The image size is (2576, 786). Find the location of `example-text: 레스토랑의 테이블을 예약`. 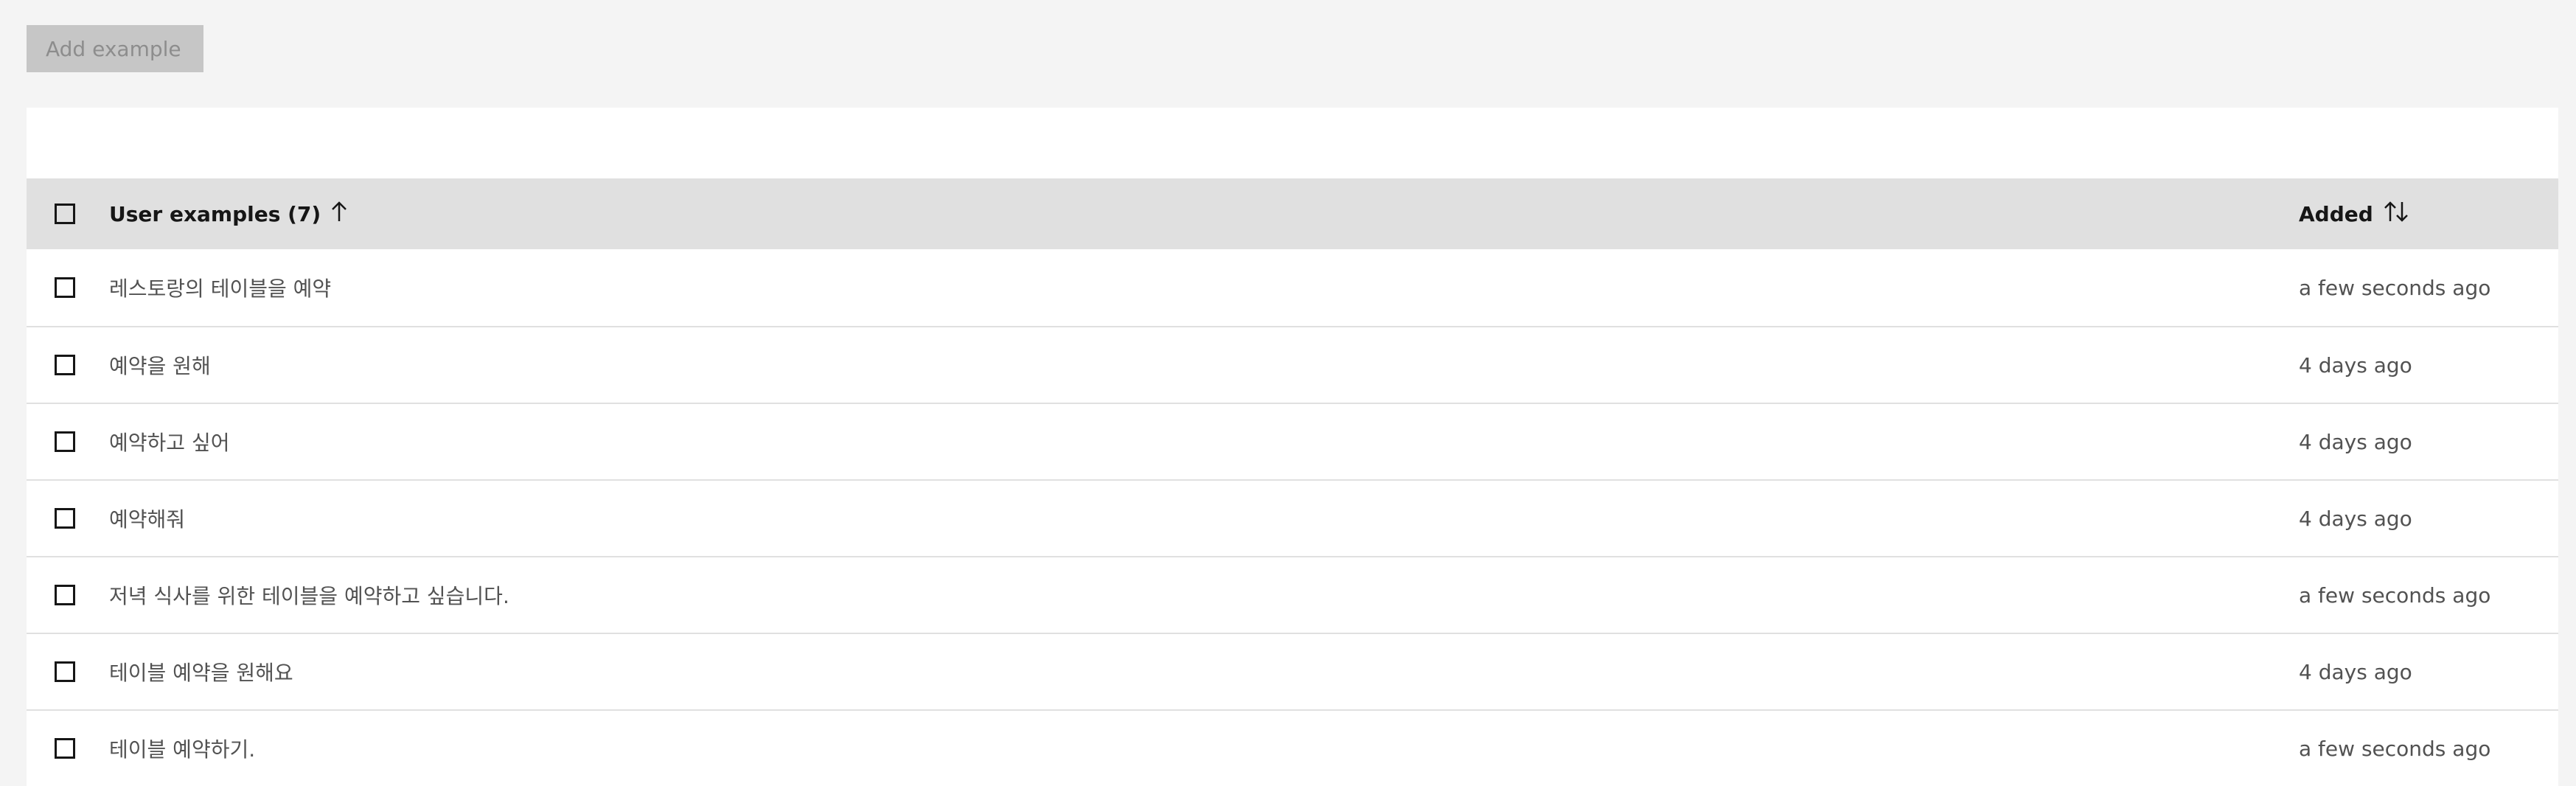

example-text: 레스토랑의 테이블을 예약 is located at coordinates (221, 289).